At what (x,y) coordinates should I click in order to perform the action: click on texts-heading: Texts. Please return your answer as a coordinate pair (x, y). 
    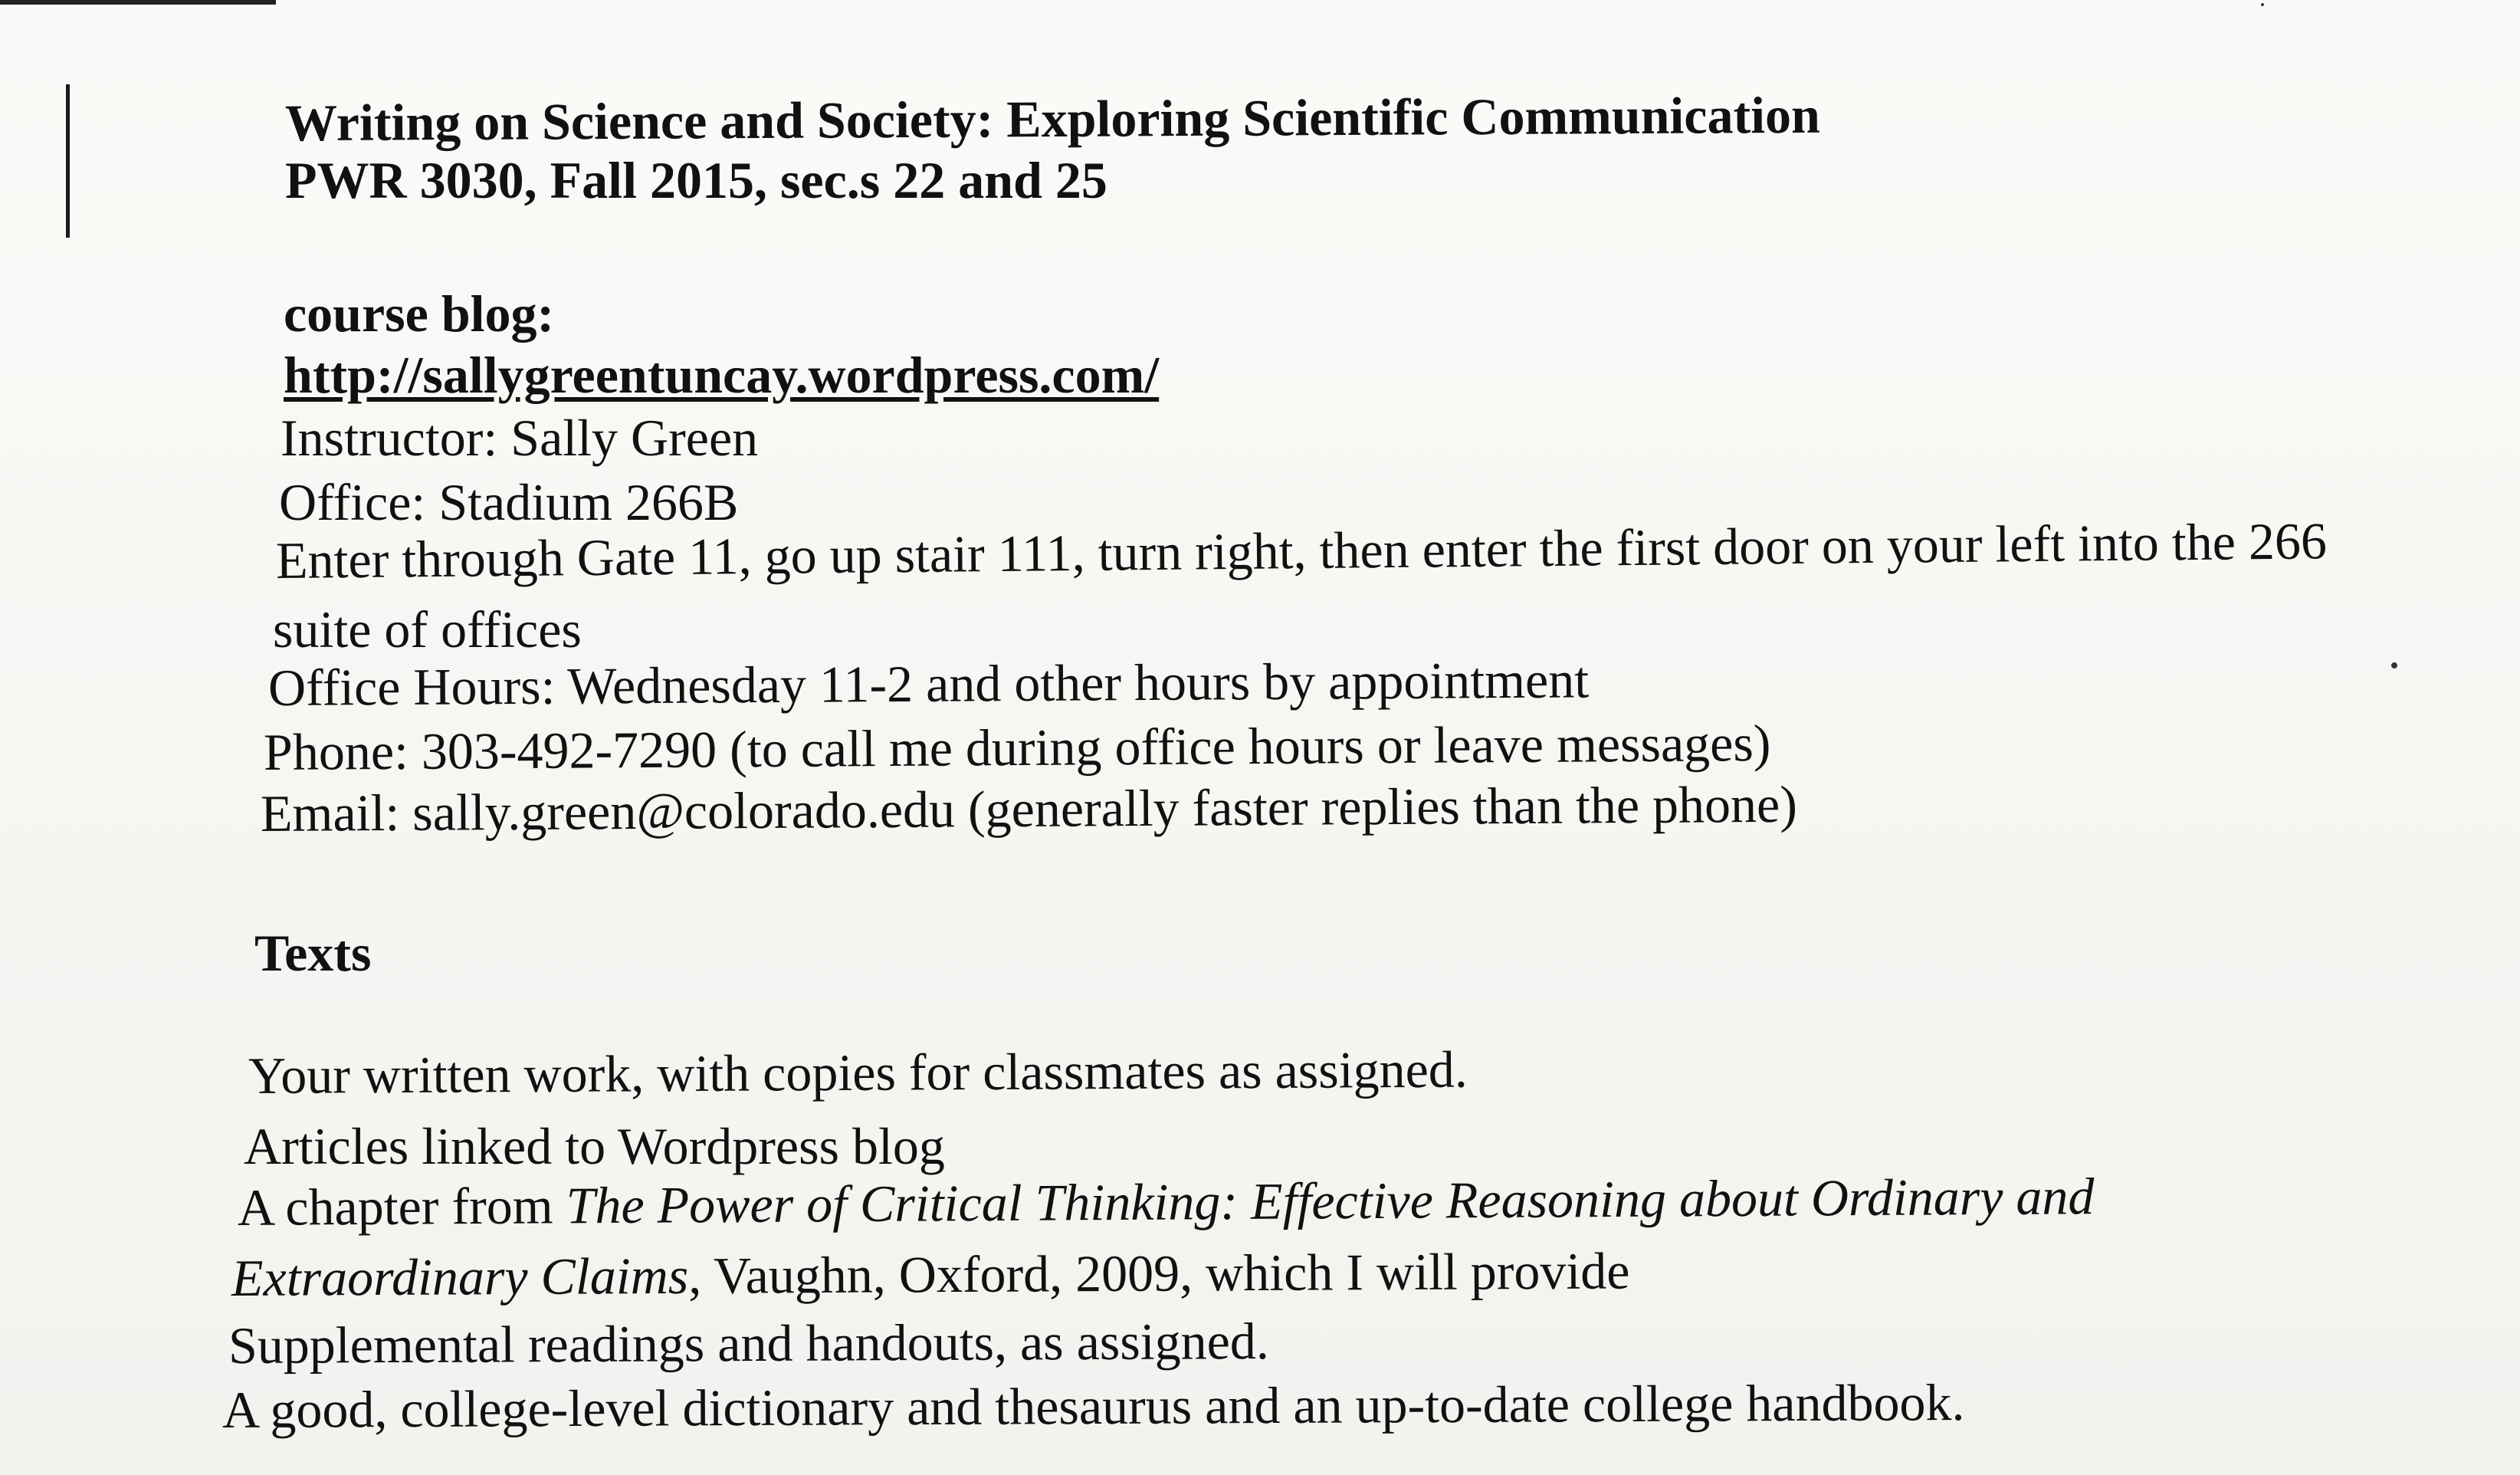
    Looking at the image, I should click on (313, 953).